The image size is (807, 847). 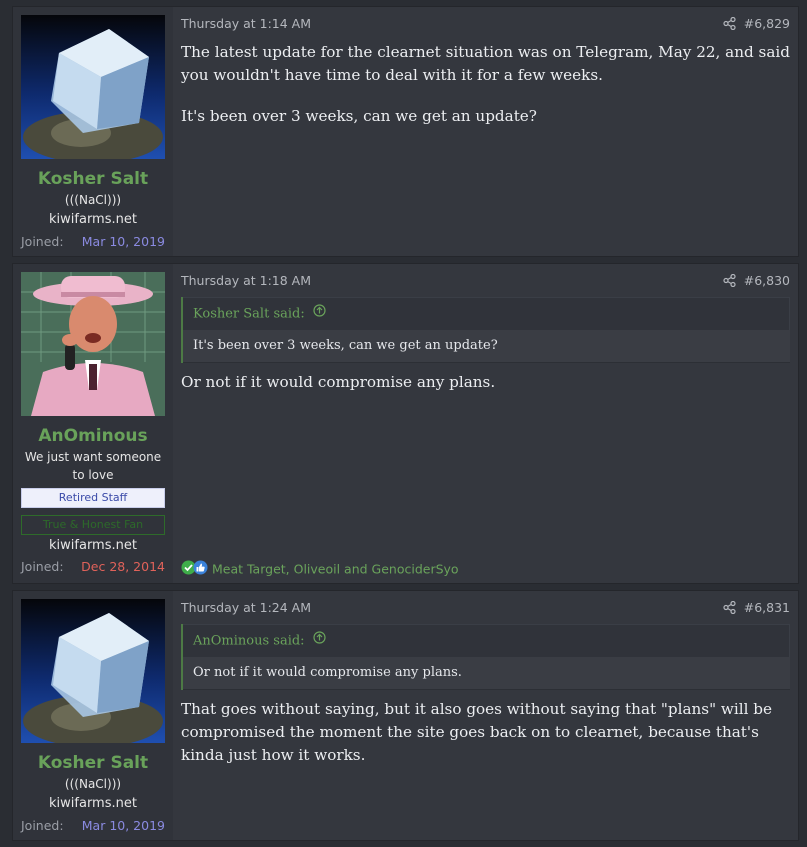 I want to click on post-number-link: #6,829, so click(x=756, y=24).